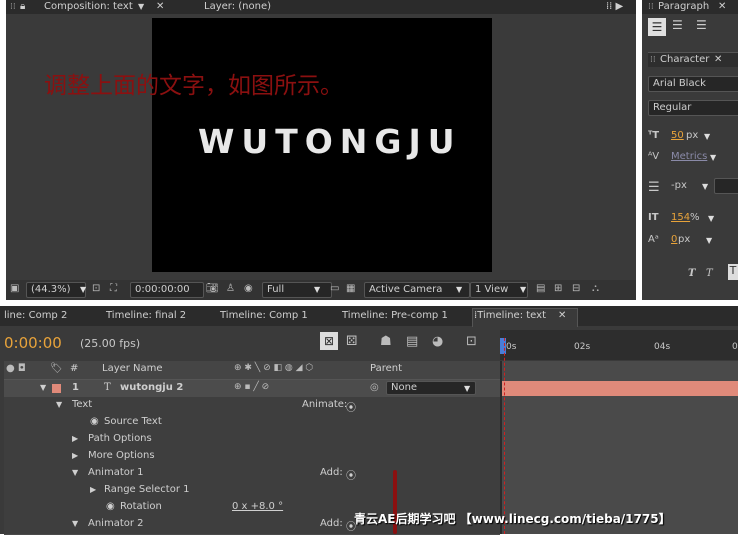 This screenshot has height=535, width=738. I want to click on tab-timeline-comp2: line: Comp 2, so click(35, 316).